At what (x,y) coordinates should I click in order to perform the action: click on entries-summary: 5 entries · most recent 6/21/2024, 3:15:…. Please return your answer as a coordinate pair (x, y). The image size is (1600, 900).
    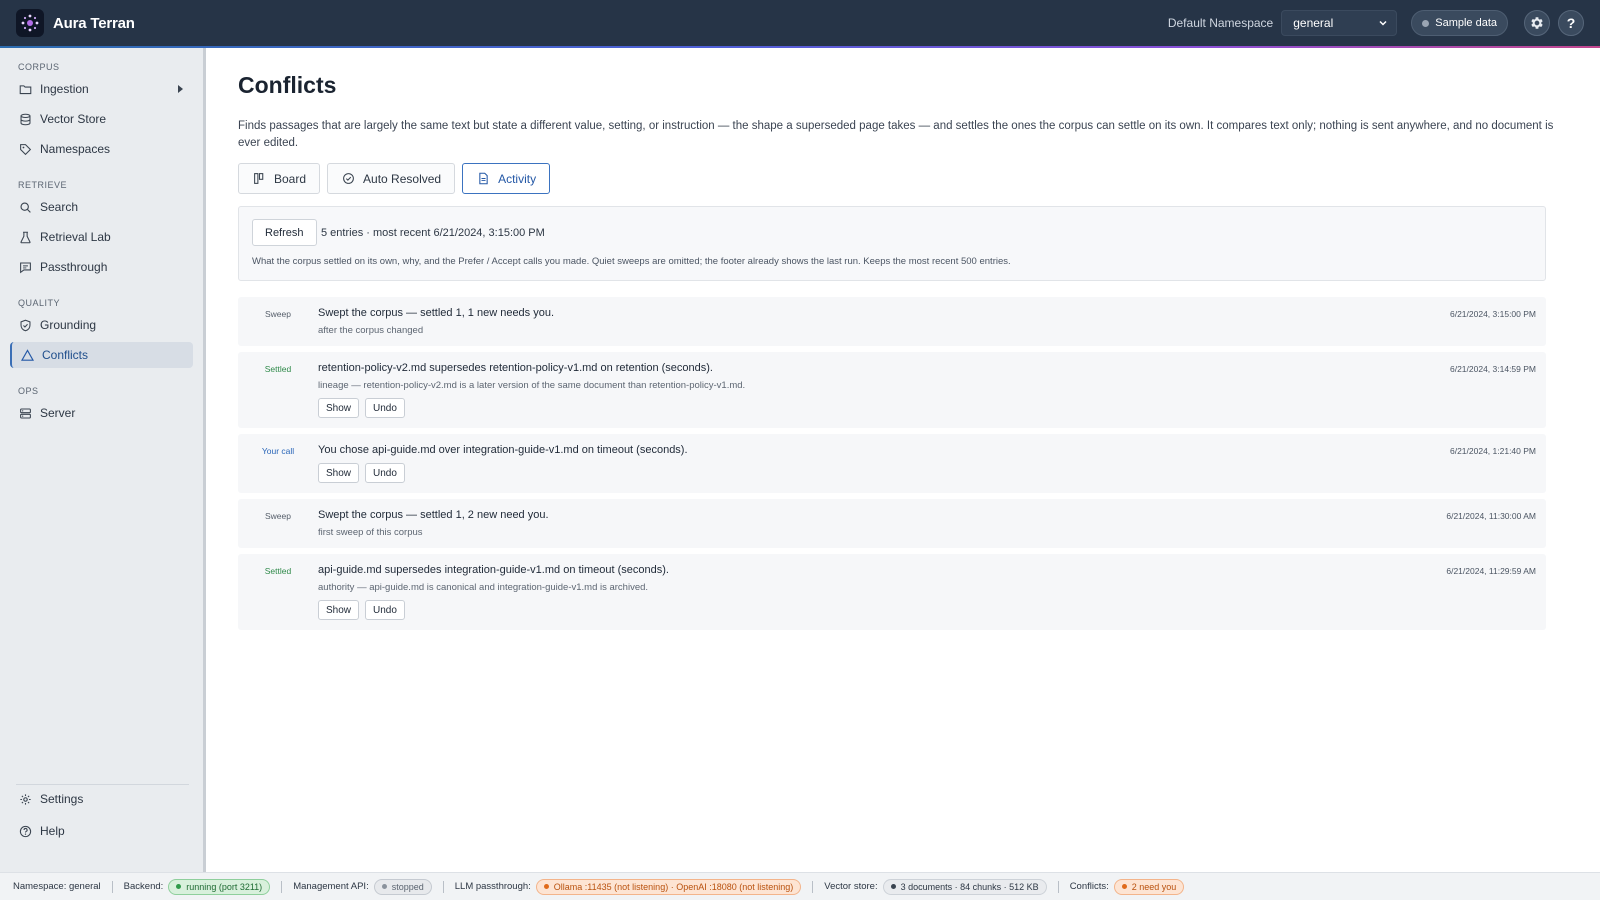
    Looking at the image, I should click on (433, 233).